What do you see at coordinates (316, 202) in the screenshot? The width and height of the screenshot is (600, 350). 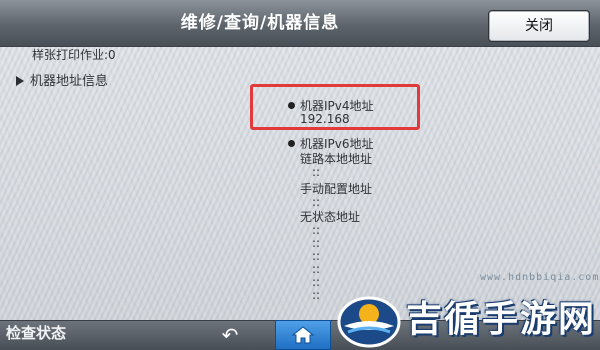 I see `manual-config-value: ::` at bounding box center [316, 202].